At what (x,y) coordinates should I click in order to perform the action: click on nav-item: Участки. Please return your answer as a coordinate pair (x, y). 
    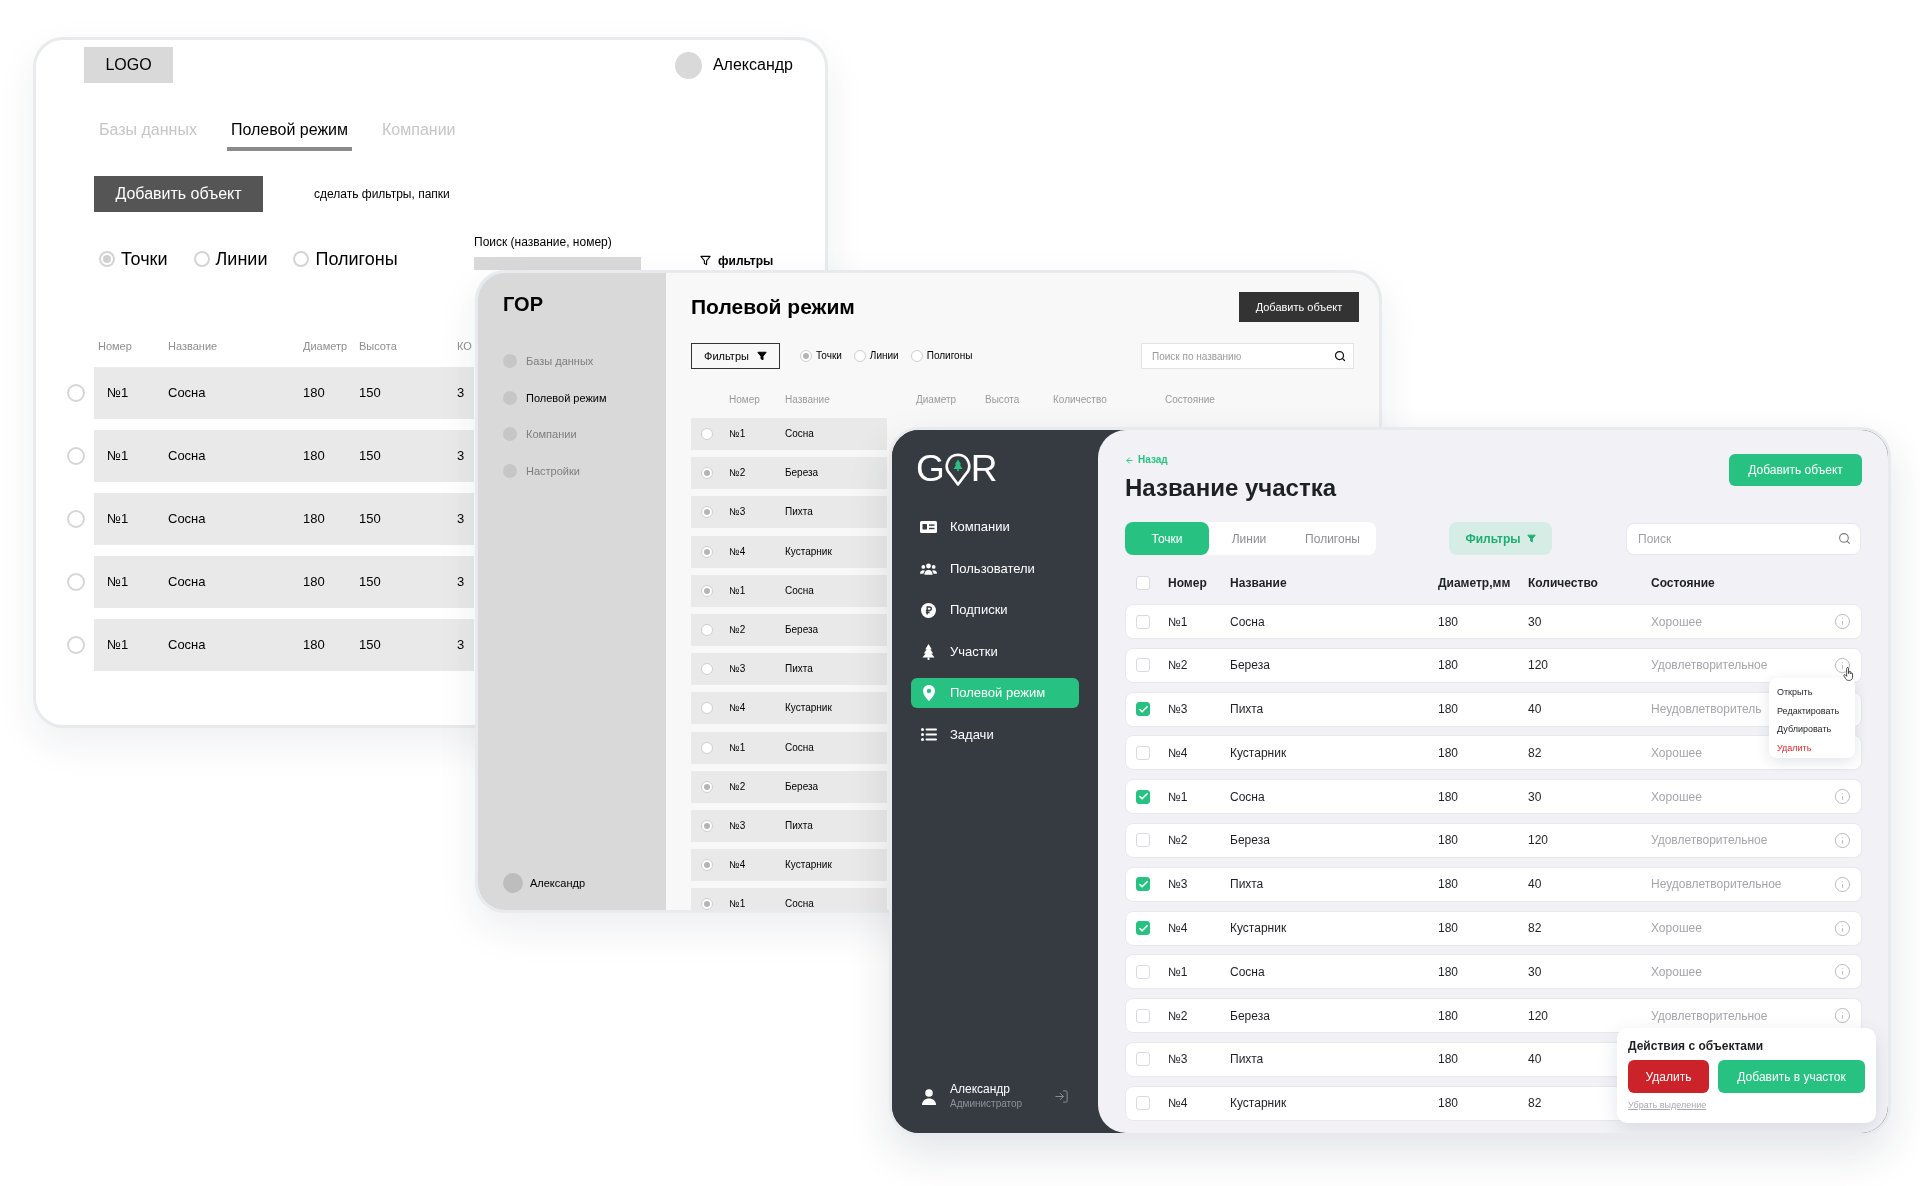
    Looking at the image, I should click on (995, 651).